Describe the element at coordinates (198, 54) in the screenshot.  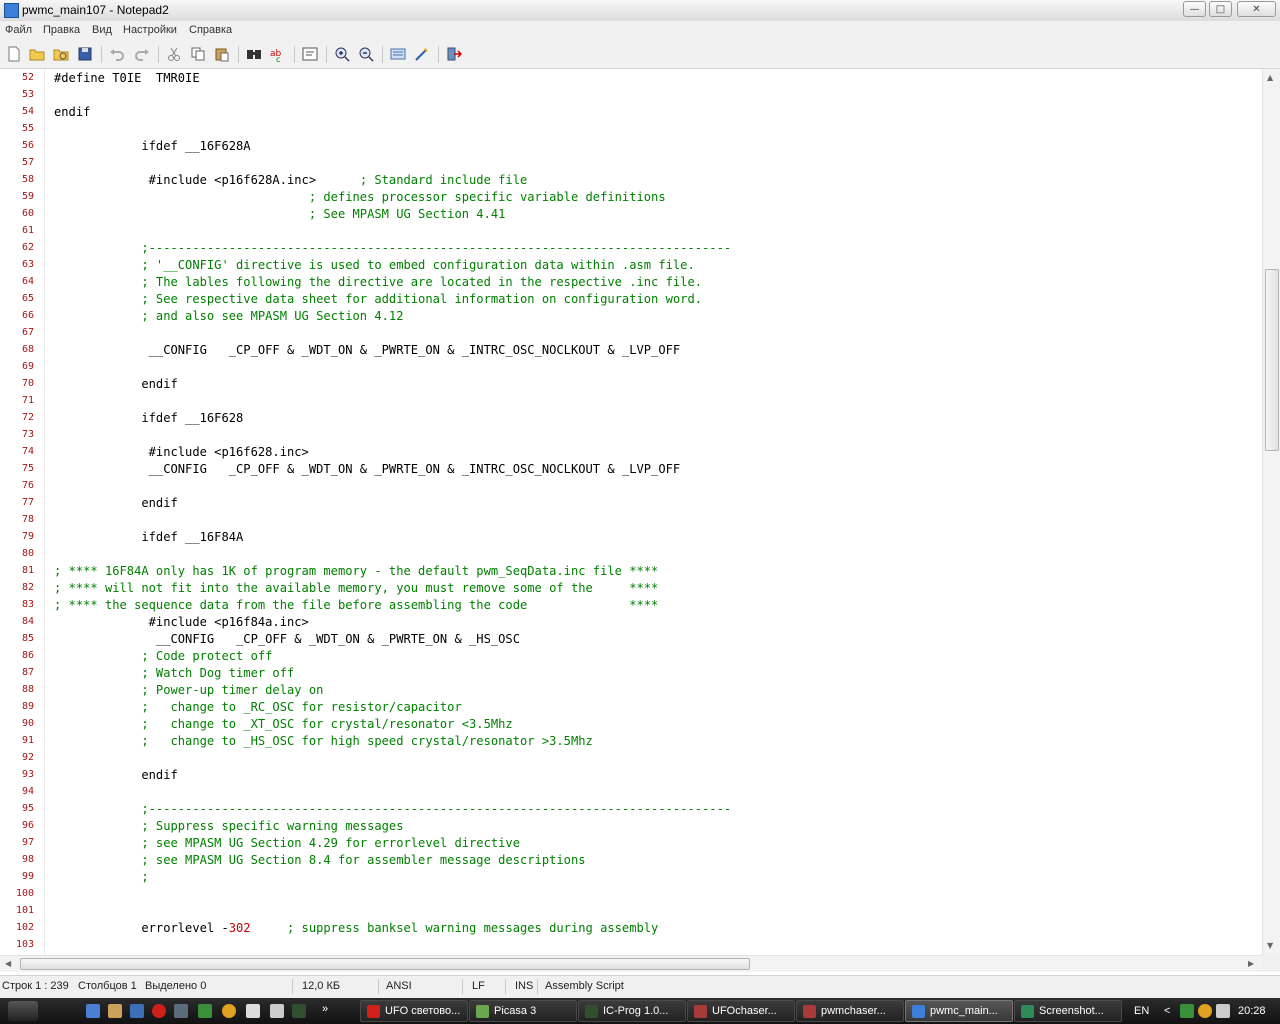
I see `copy-icon` at that location.